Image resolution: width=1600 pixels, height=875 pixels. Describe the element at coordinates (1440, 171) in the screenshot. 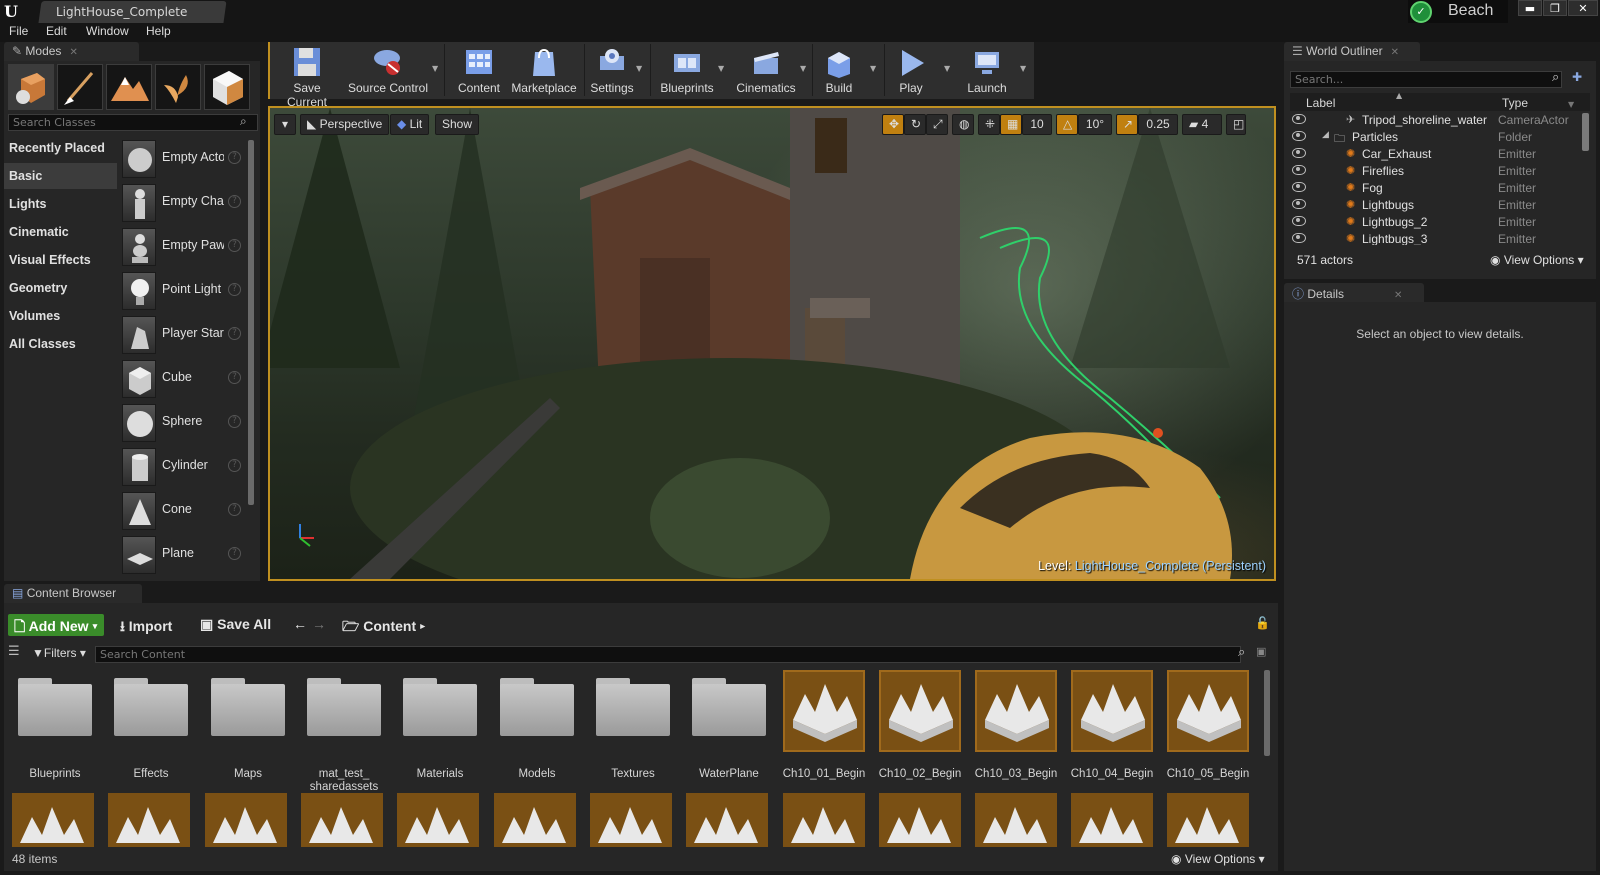

I see `outliner-row: ✺ Fireflies Emitter` at that location.